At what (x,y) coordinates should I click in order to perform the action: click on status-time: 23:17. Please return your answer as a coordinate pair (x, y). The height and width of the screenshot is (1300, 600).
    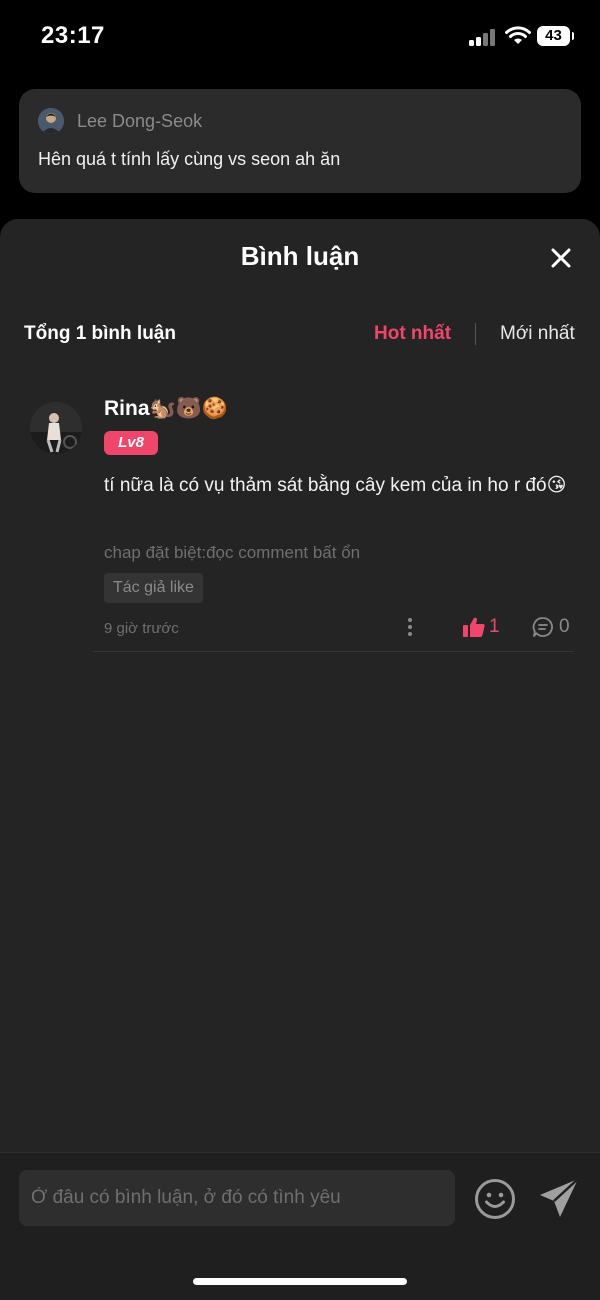
    Looking at the image, I should click on (73, 35).